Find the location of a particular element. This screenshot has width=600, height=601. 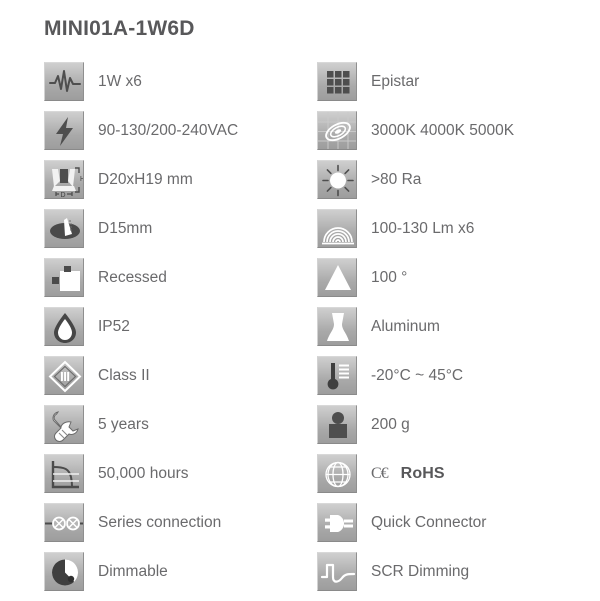

spec-label: 100 ° is located at coordinates (389, 277).